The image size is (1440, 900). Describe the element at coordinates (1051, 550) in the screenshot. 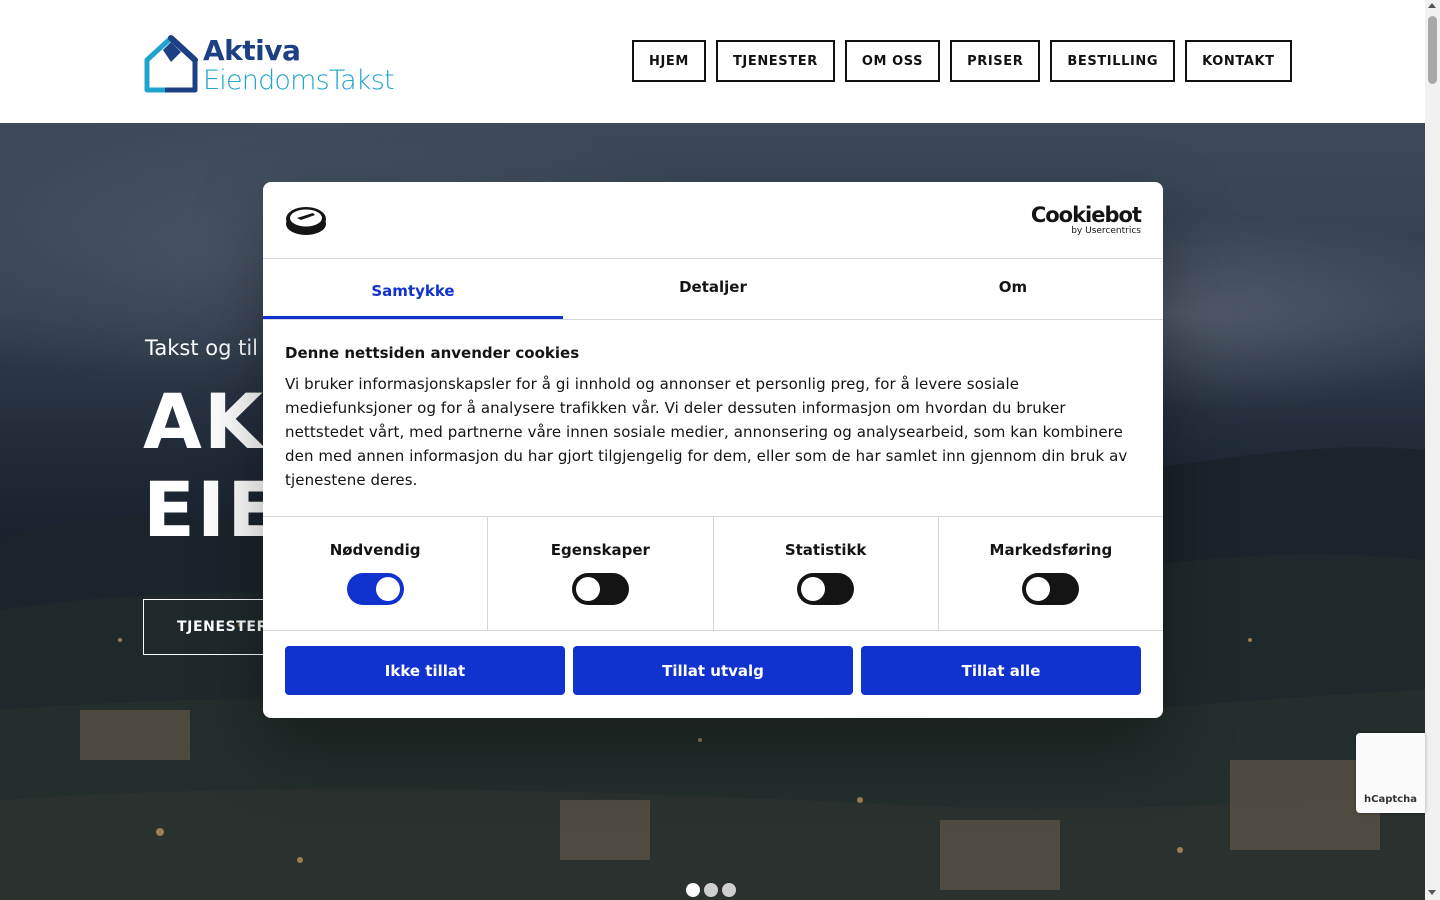

I see `toggle-label-markedsforing: Markedsføring` at that location.